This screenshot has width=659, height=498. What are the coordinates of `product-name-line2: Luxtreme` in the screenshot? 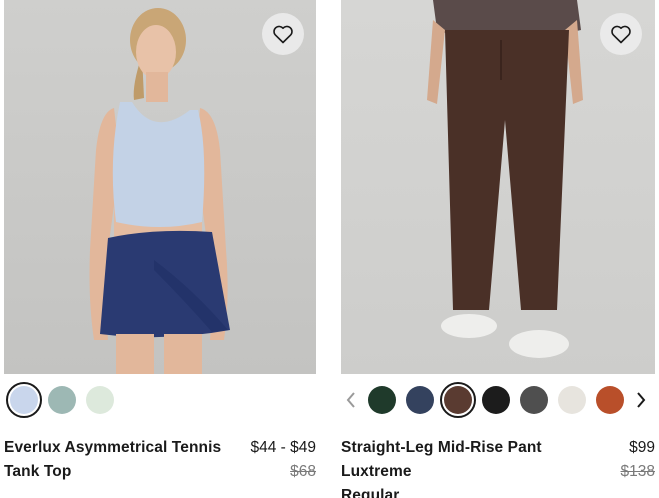 It's located at (441, 472).